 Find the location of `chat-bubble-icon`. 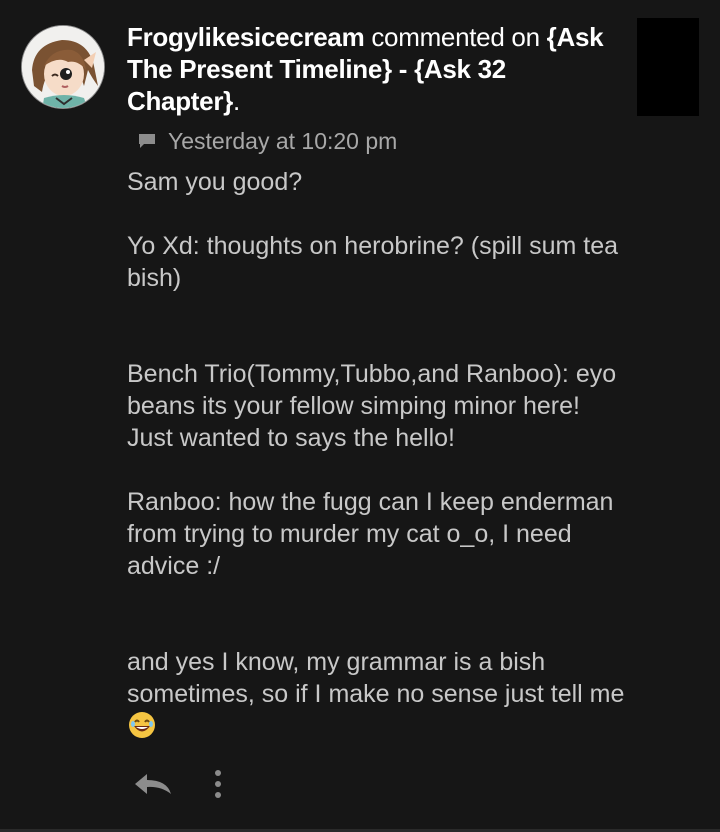

chat-bubble-icon is located at coordinates (147, 141).